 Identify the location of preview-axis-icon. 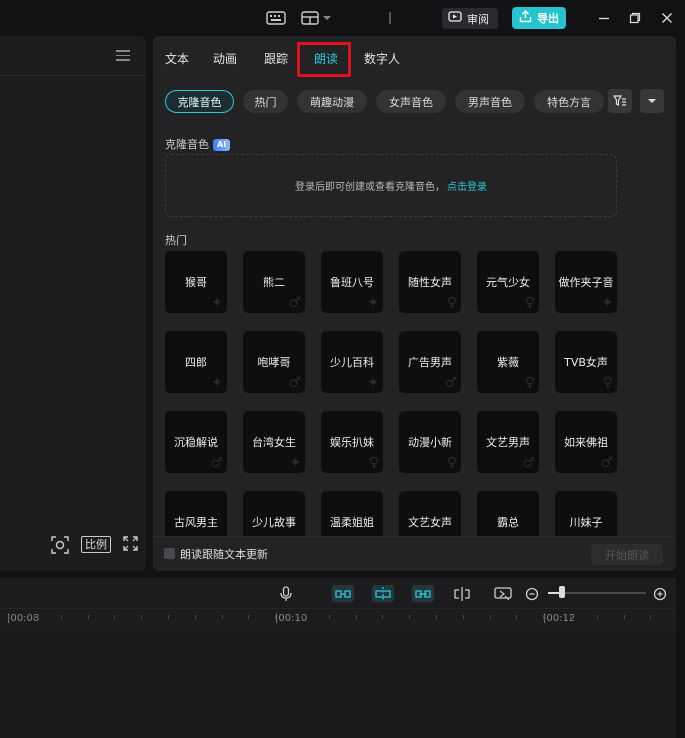
(503, 593).